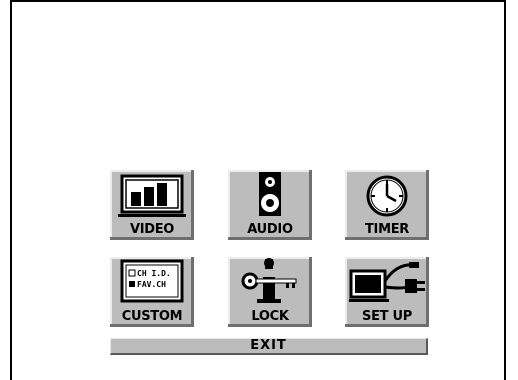 The height and width of the screenshot is (380, 518). I want to click on setup-label: SET UP, so click(387, 316).